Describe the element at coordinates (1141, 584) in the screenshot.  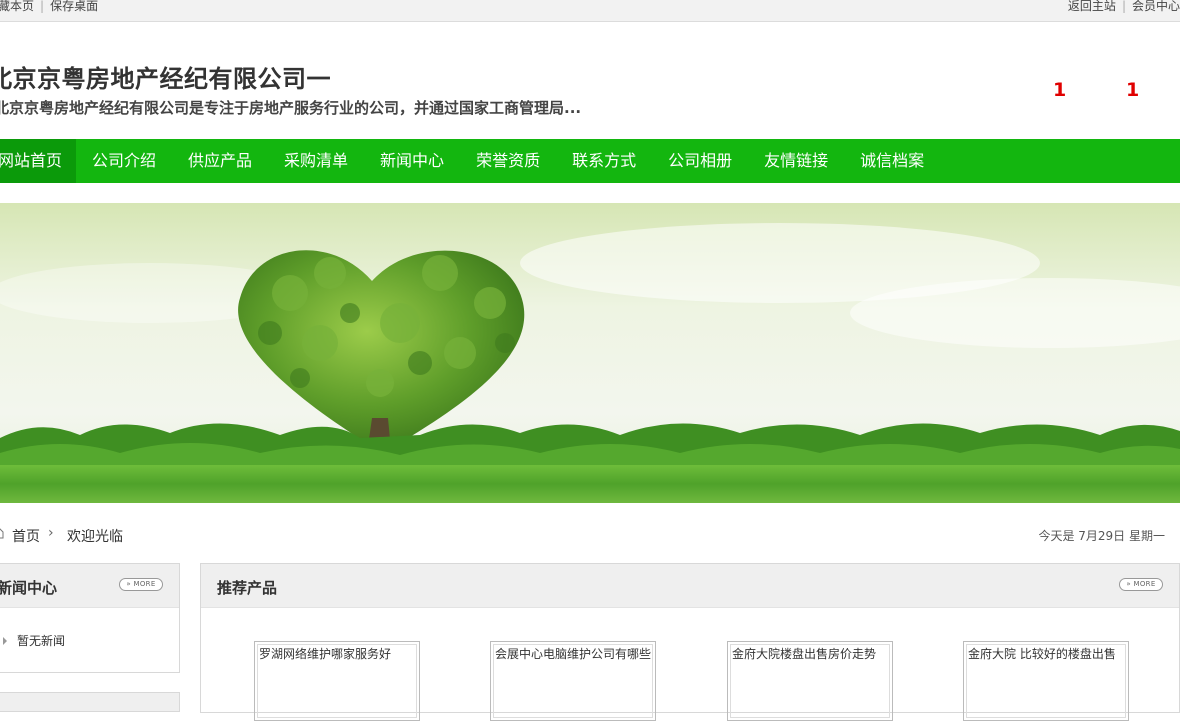
I see `products-more-button: » MORE` at that location.